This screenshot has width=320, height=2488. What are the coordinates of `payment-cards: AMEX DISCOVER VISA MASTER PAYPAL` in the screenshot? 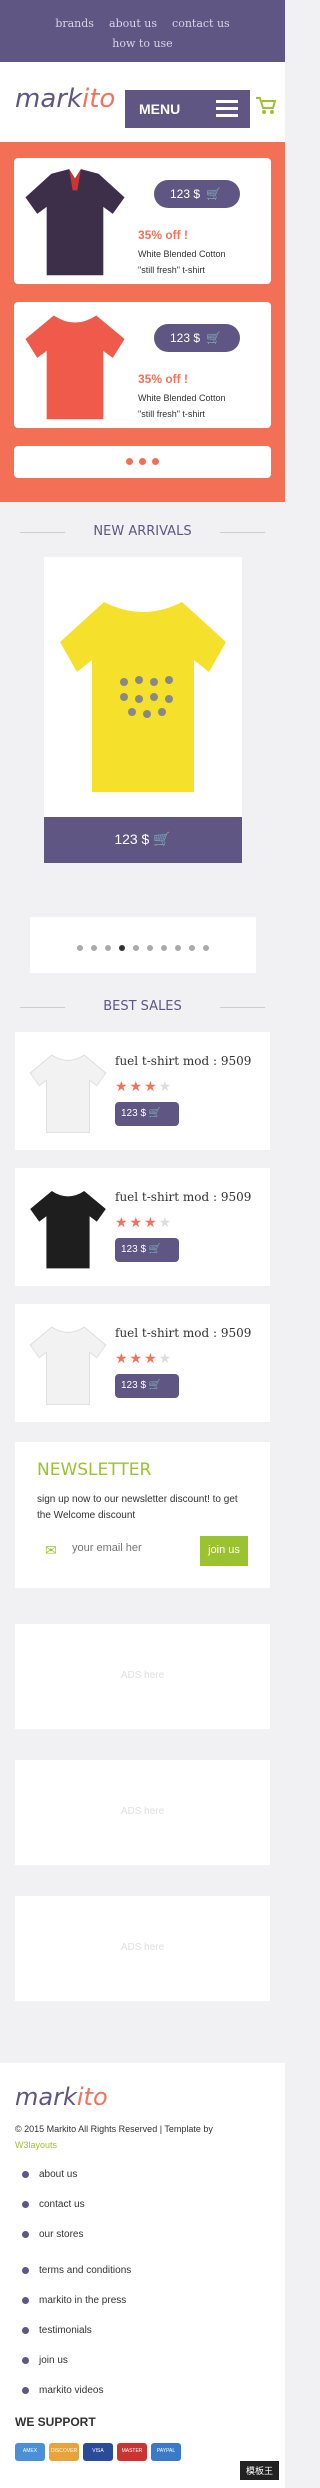 It's located at (142, 2452).